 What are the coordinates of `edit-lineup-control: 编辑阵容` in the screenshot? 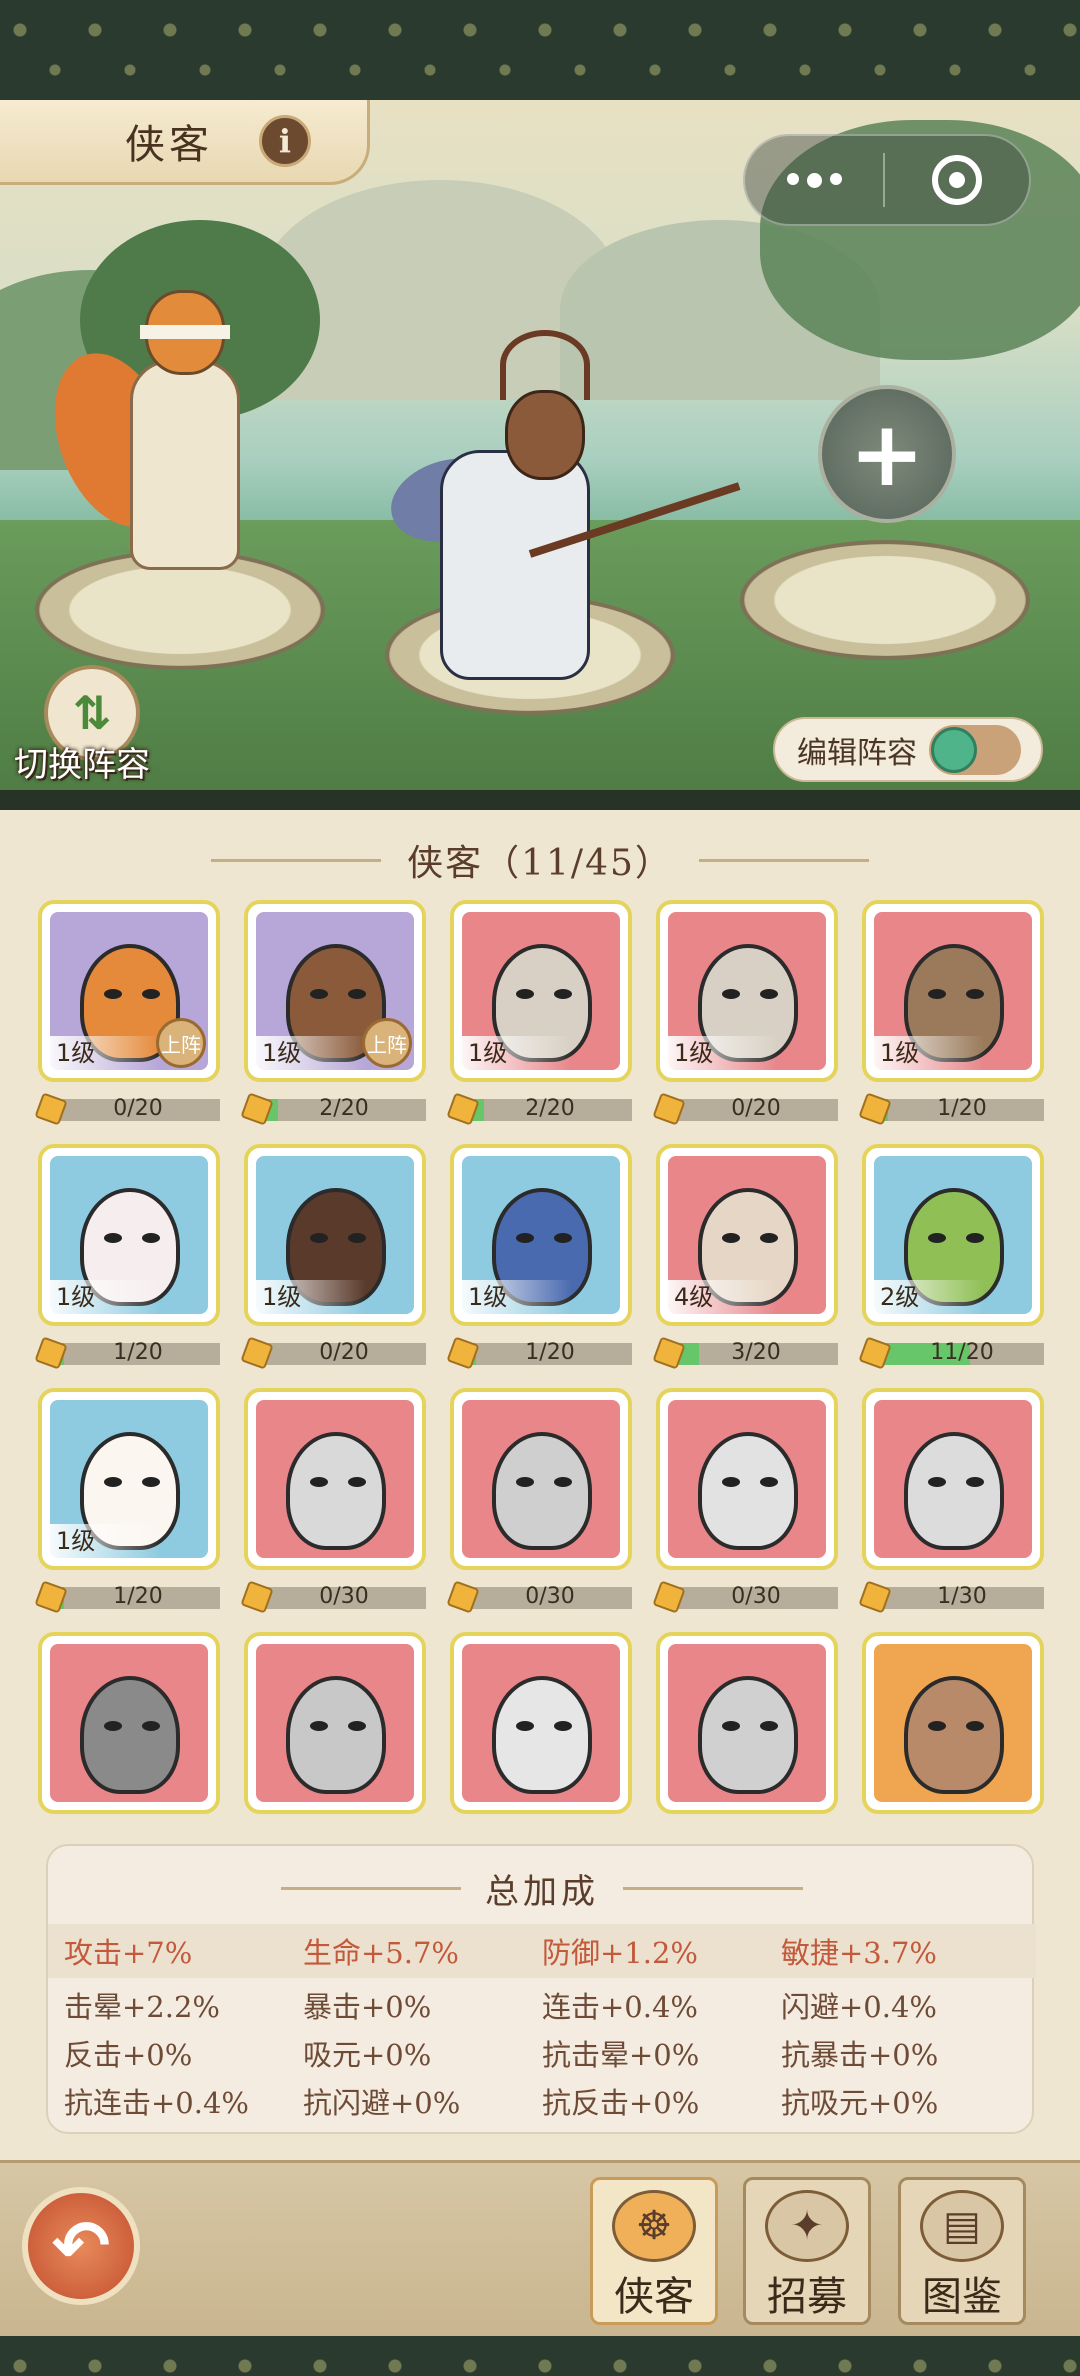 It's located at (908, 749).